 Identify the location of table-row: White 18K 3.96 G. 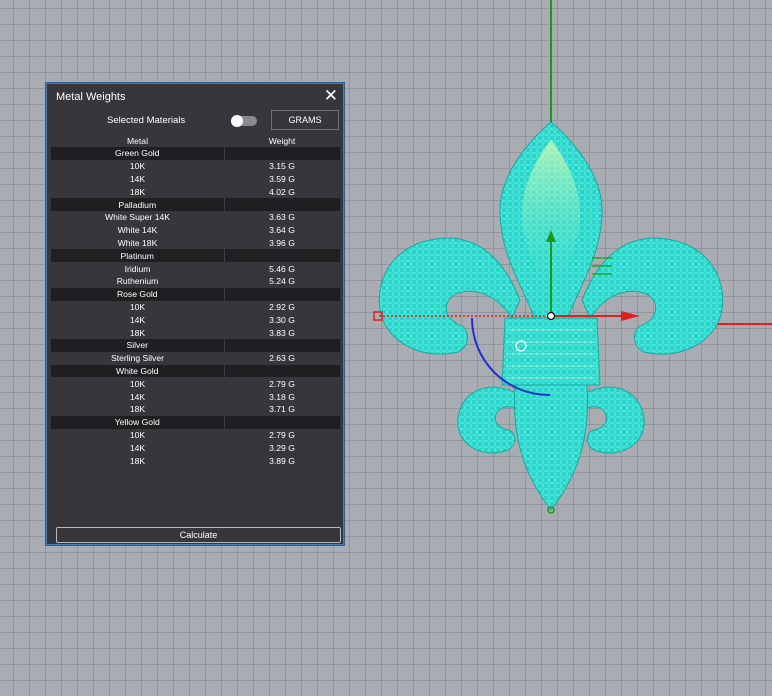
(195, 243).